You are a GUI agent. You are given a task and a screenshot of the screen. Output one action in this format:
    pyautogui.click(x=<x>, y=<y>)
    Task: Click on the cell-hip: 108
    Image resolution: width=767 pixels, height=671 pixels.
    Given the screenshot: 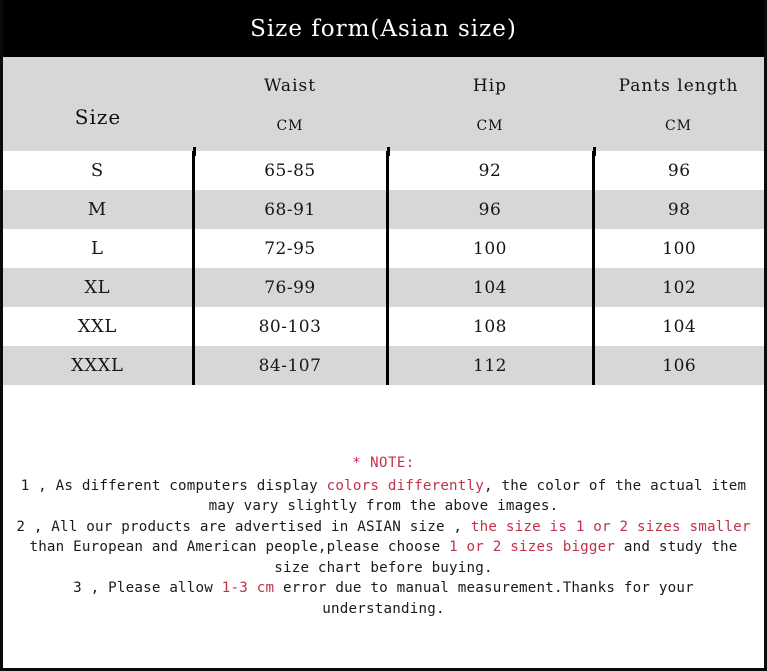 What is the action you would take?
    pyautogui.click(x=489, y=326)
    